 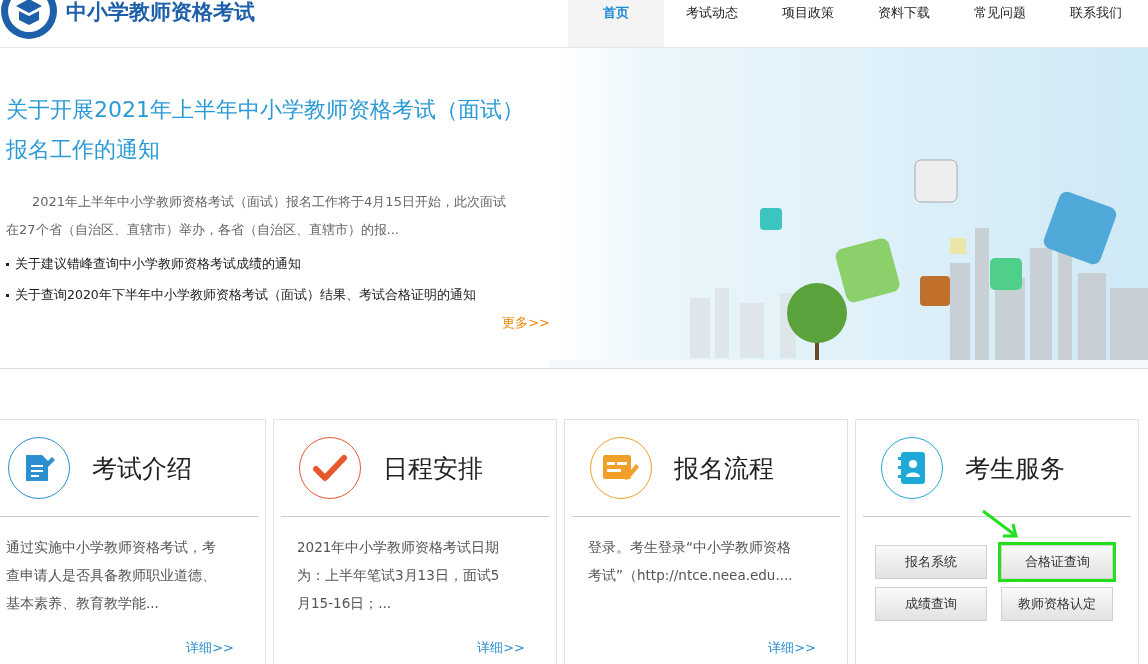 I want to click on contact-book-icon, so click(x=912, y=468).